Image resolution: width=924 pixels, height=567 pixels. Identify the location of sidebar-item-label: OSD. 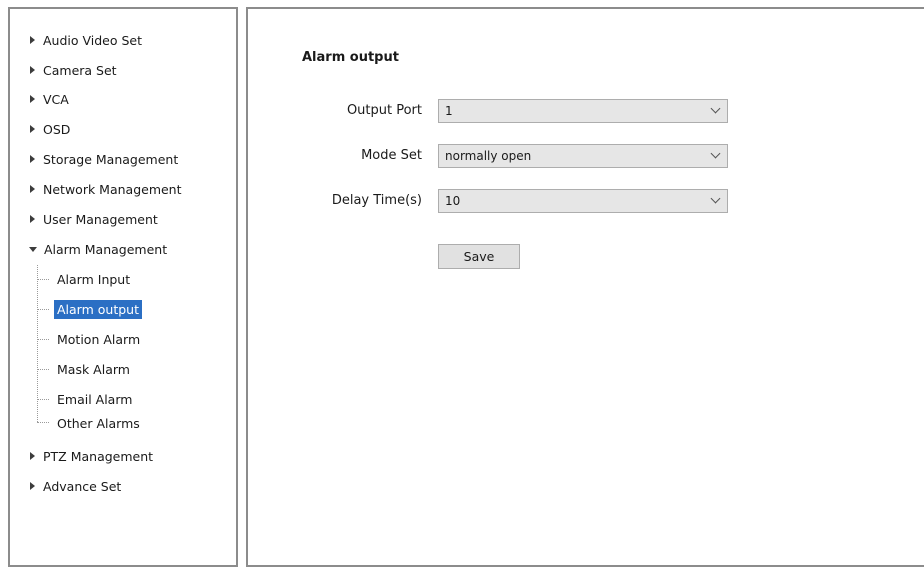
(57, 129).